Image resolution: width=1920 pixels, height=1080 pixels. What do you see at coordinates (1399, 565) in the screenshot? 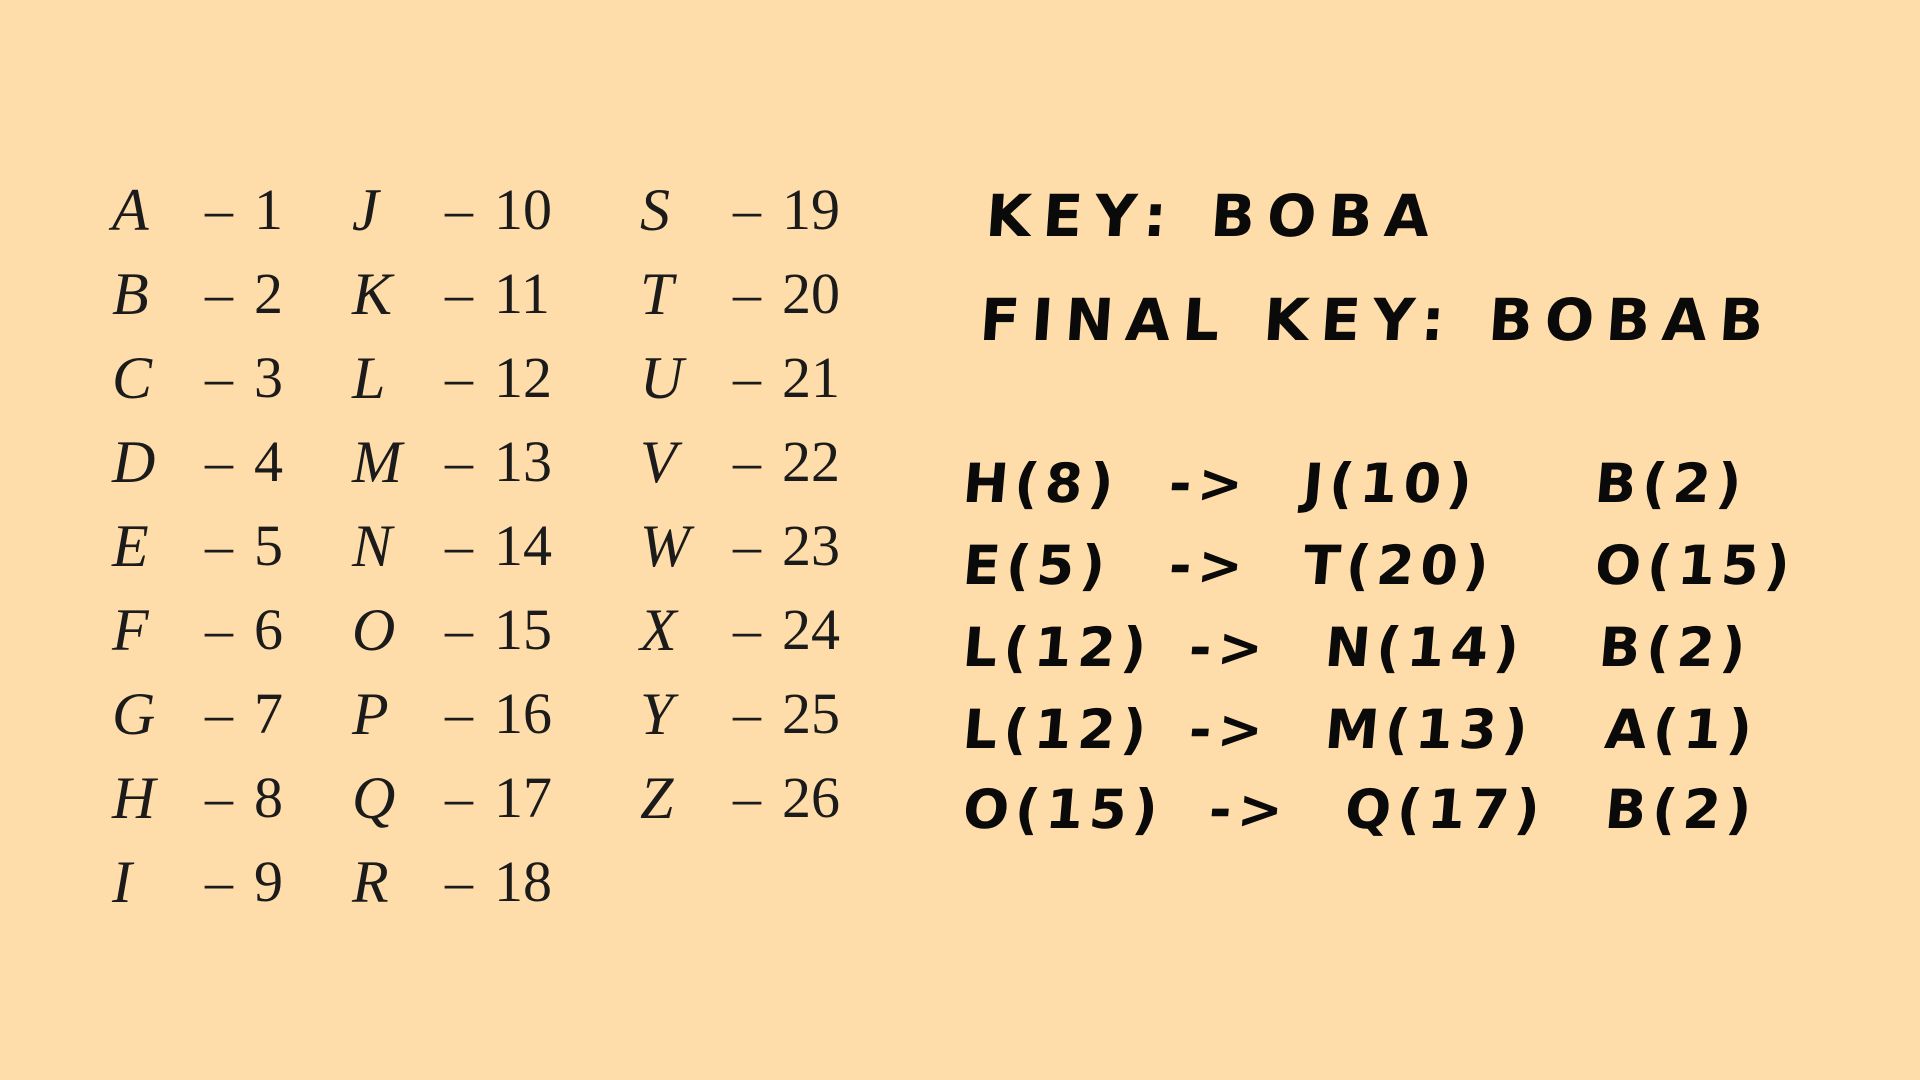
I see `cipher-letter: T(20)` at bounding box center [1399, 565].